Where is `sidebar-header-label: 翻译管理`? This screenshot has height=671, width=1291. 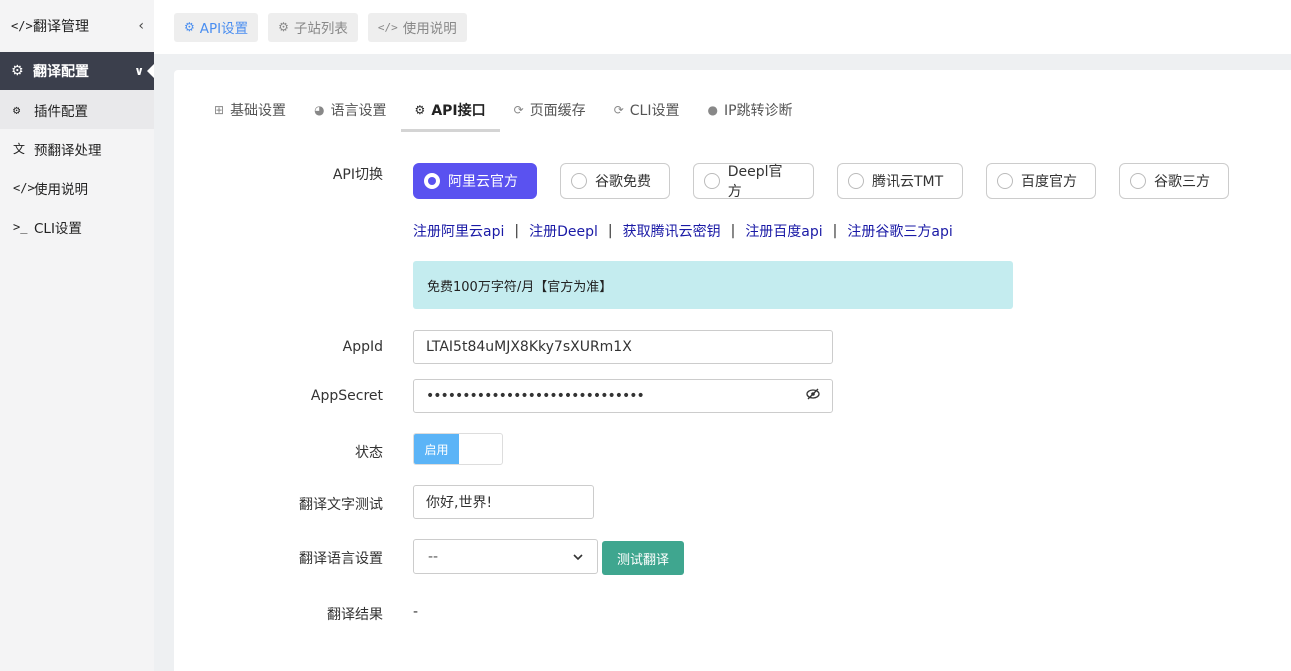
sidebar-header-label: 翻译管理 is located at coordinates (61, 27).